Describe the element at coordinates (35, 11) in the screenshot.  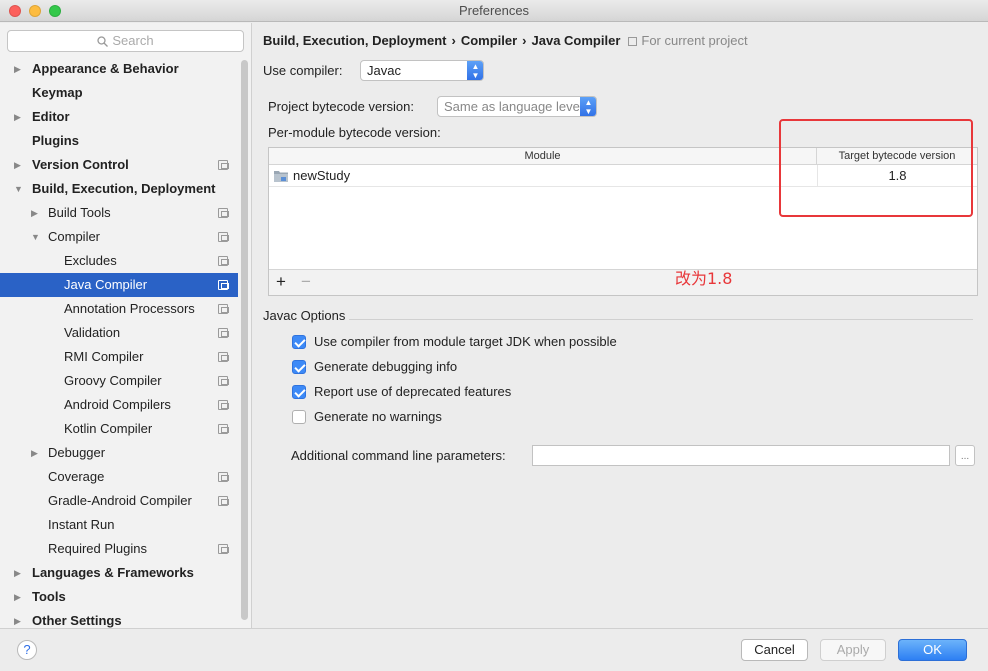
I see `minimize-window-button` at that location.